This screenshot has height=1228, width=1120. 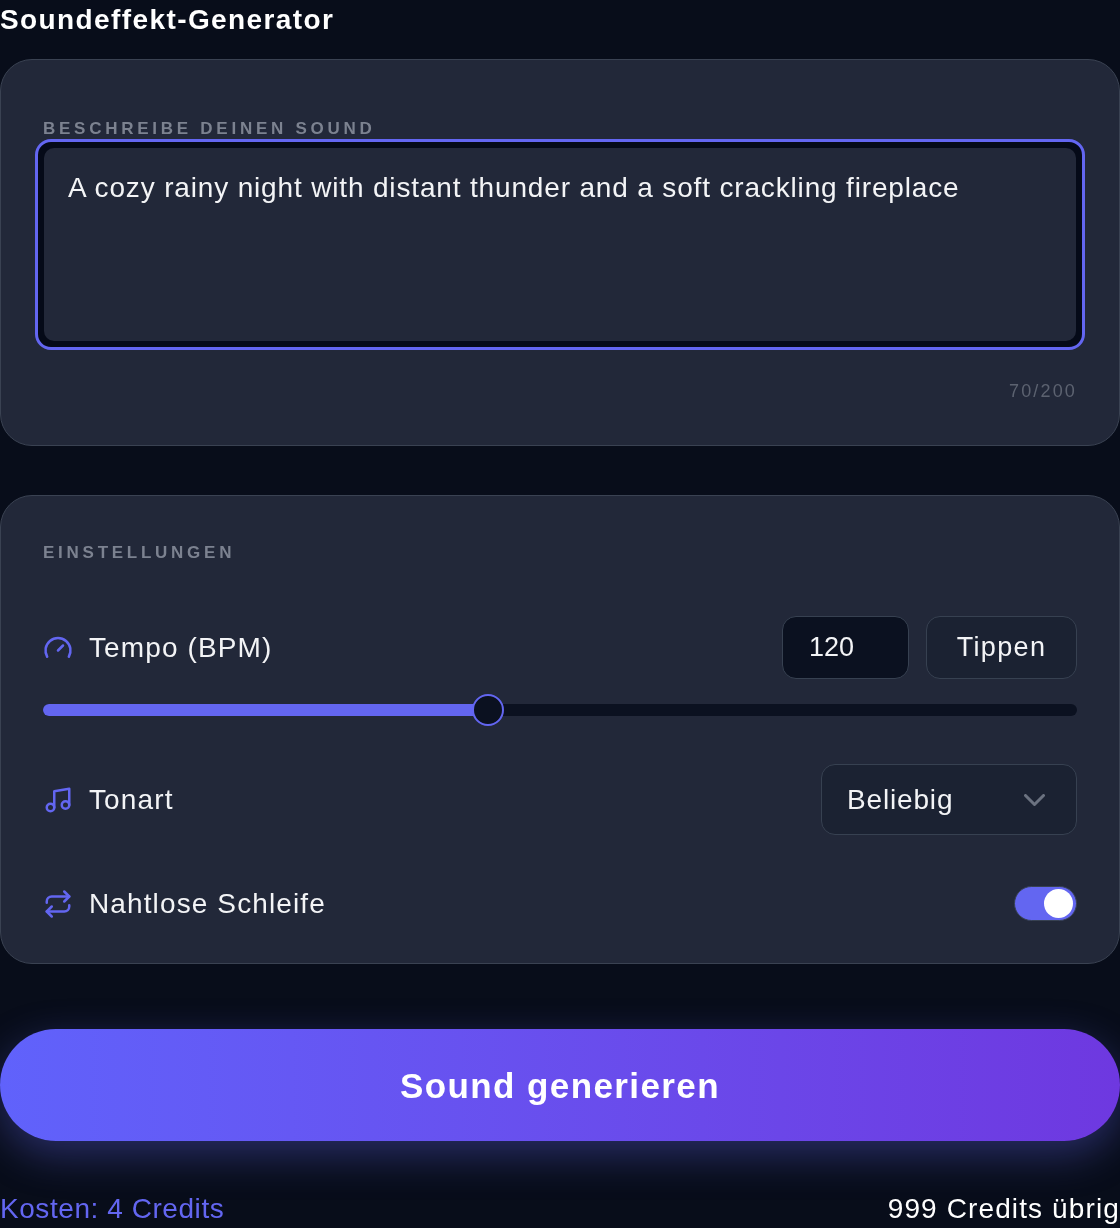 What do you see at coordinates (181, 647) in the screenshot?
I see `setting-label: Tempo (BPM)` at bounding box center [181, 647].